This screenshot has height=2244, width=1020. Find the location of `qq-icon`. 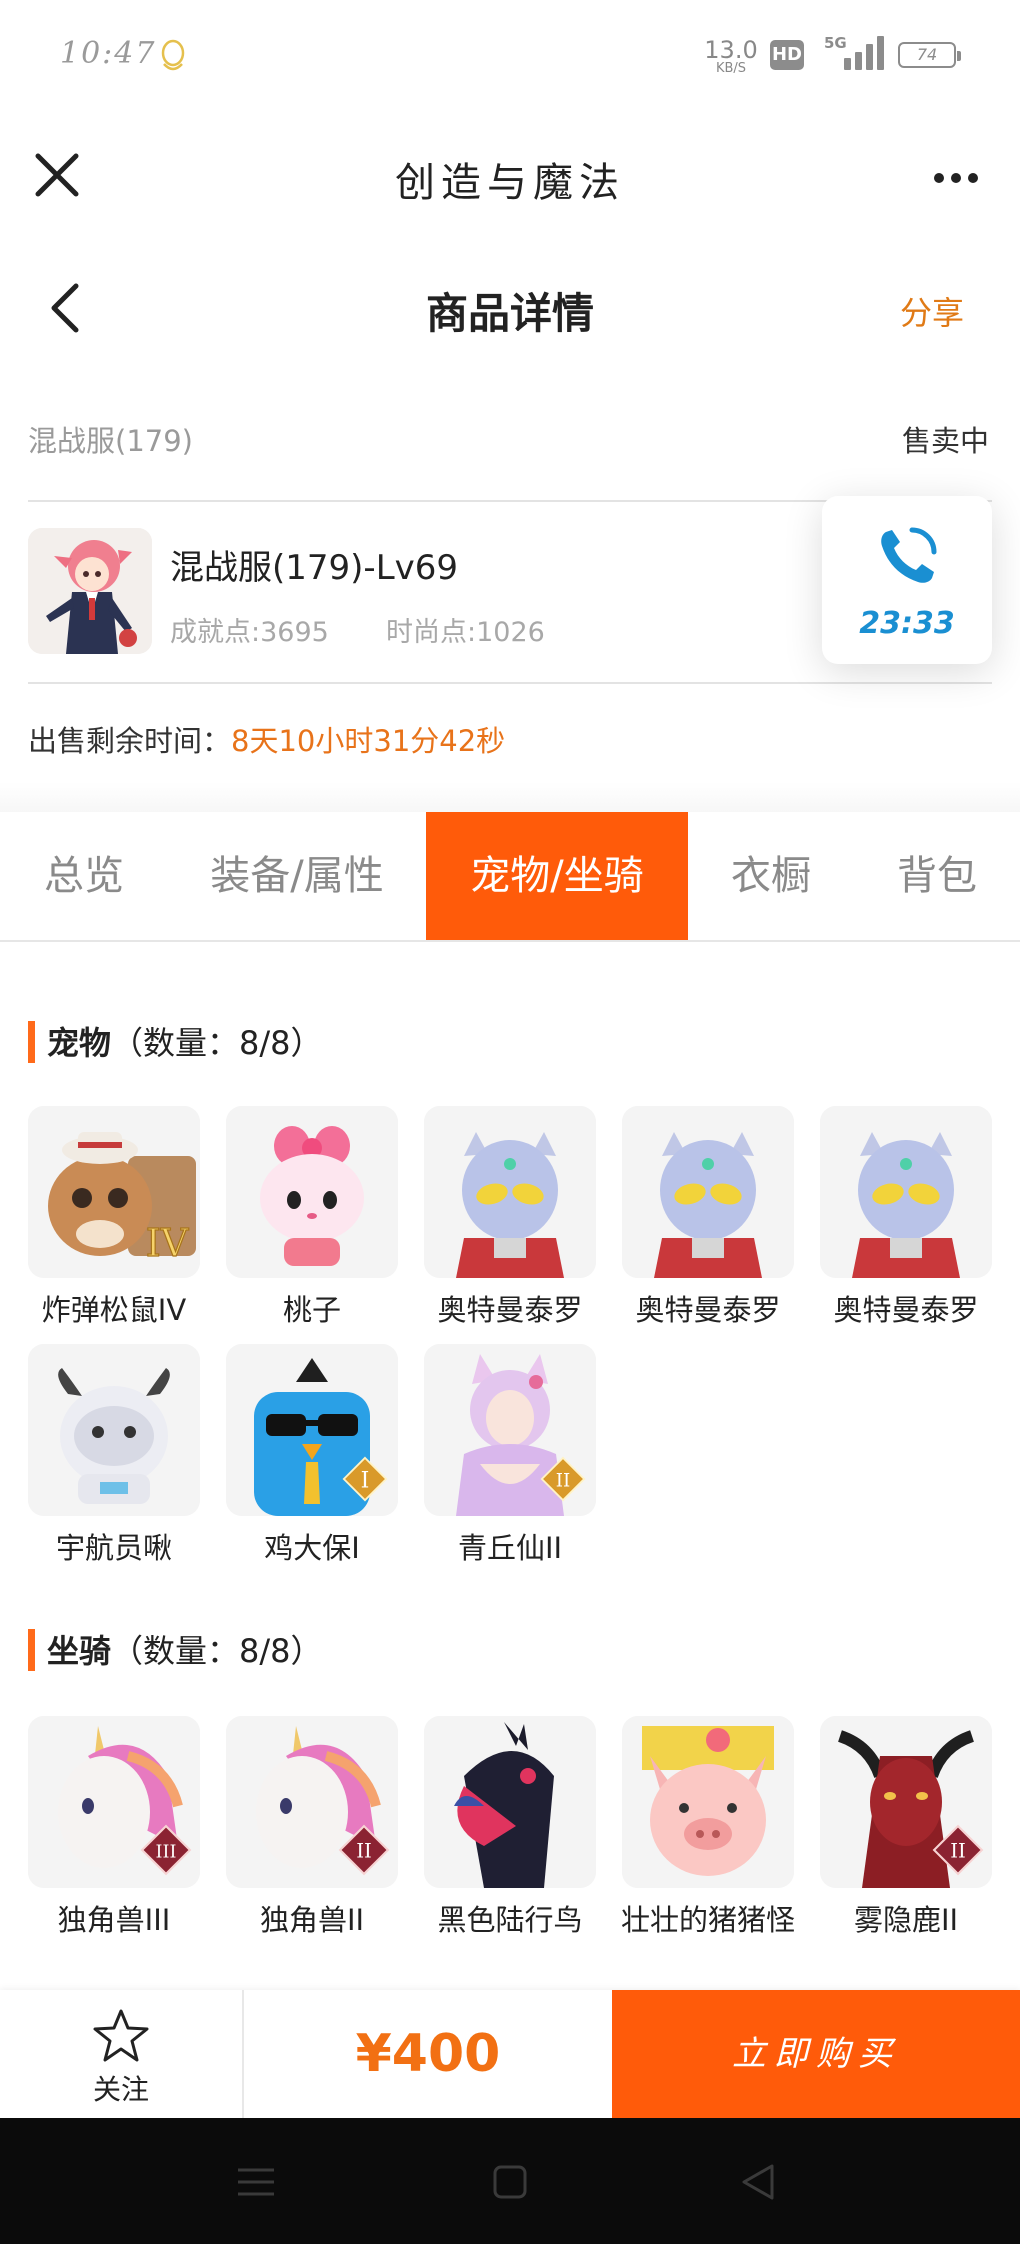

qq-icon is located at coordinates (173, 55).